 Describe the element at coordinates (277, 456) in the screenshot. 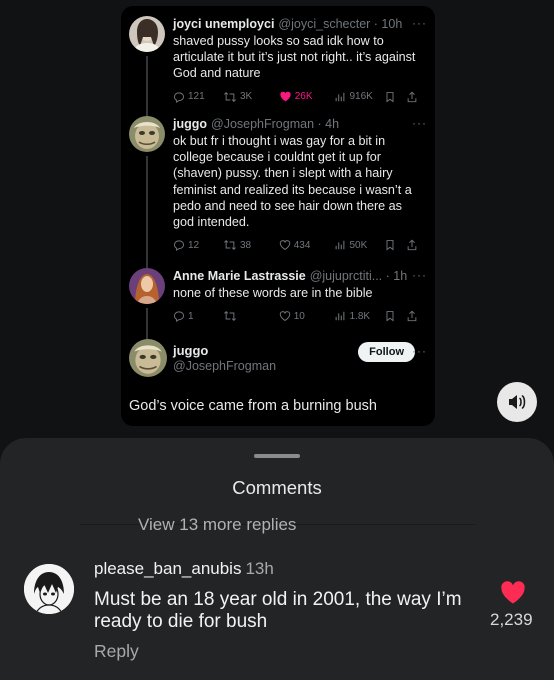

I see `sheet-drag-handle` at that location.